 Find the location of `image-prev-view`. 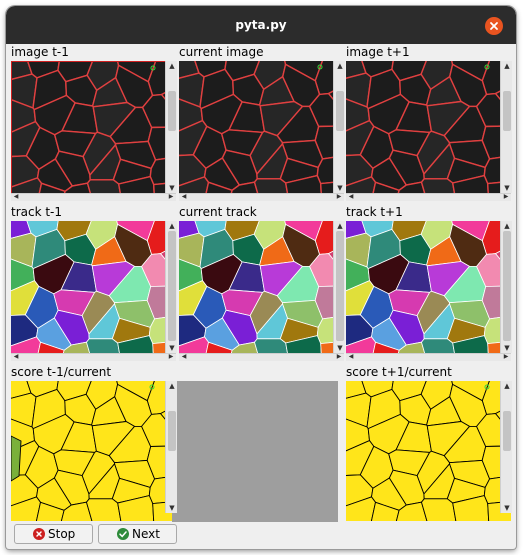

image-prev-view is located at coordinates (93, 131).